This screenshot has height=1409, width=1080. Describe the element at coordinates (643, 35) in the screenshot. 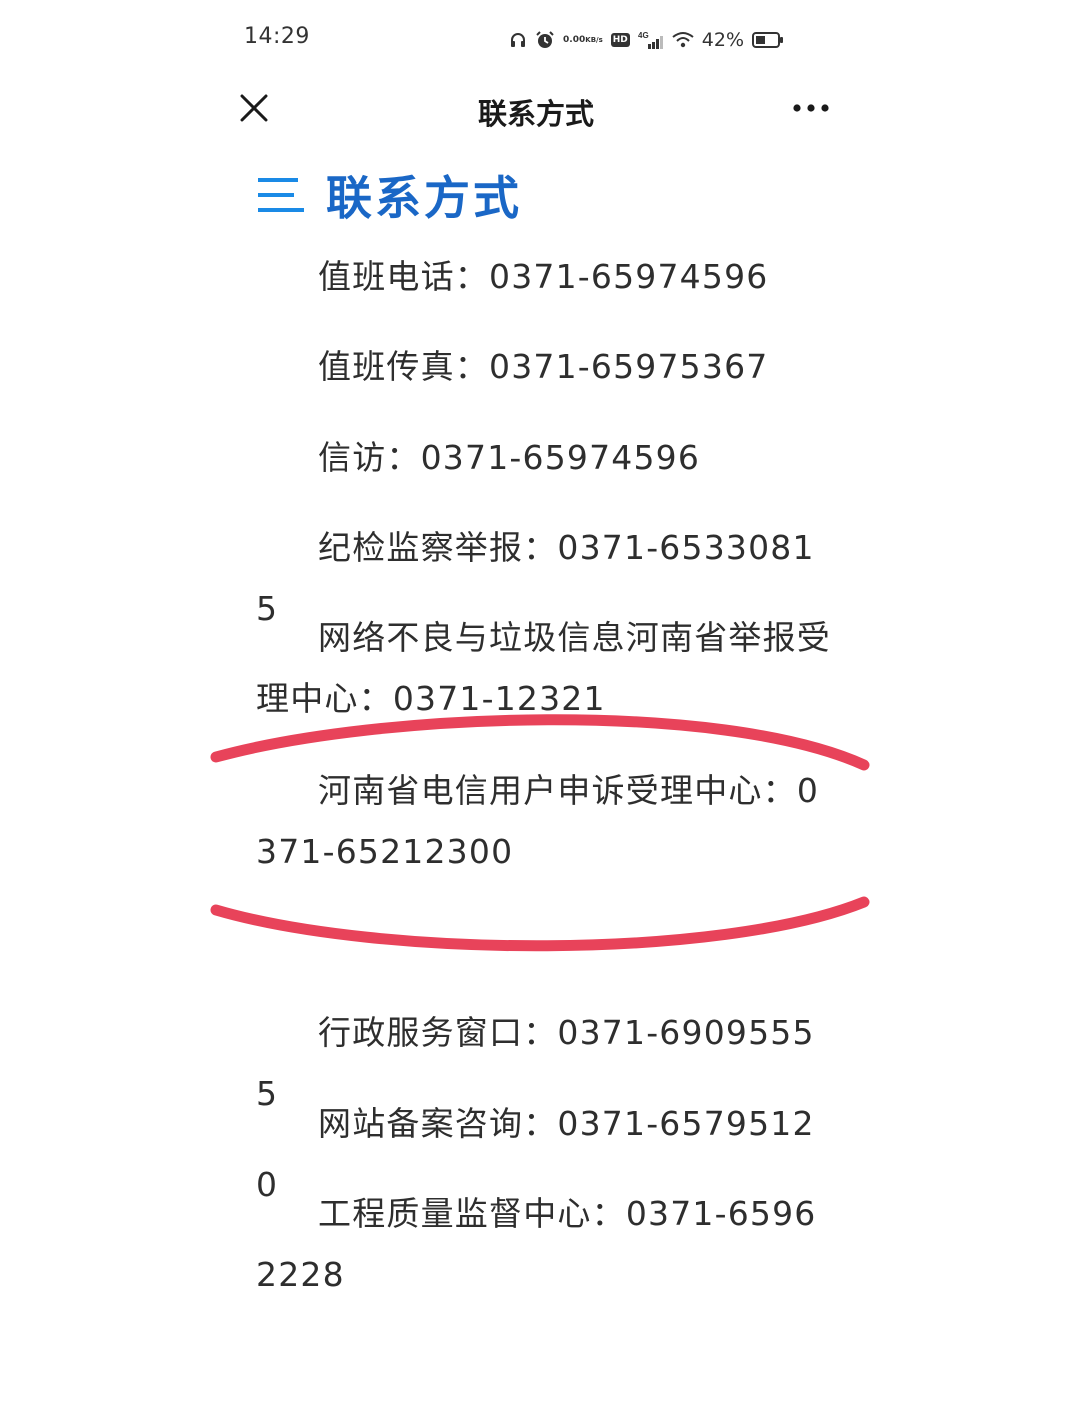

I see `svg-text: 4G` at that location.